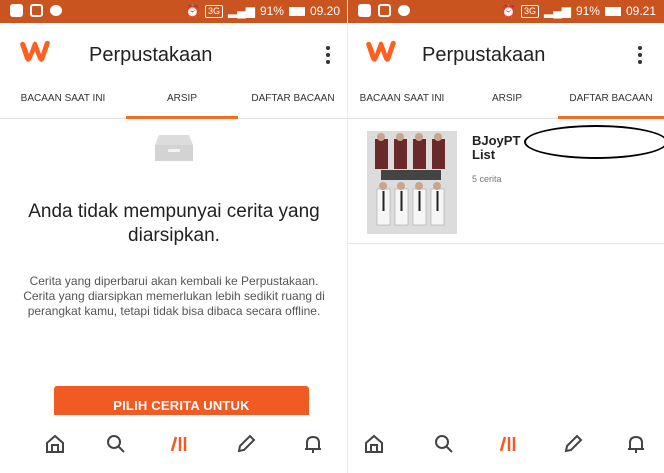  I want to click on reading-list-item: BJoyPT List 5 cerita, so click(506, 182).